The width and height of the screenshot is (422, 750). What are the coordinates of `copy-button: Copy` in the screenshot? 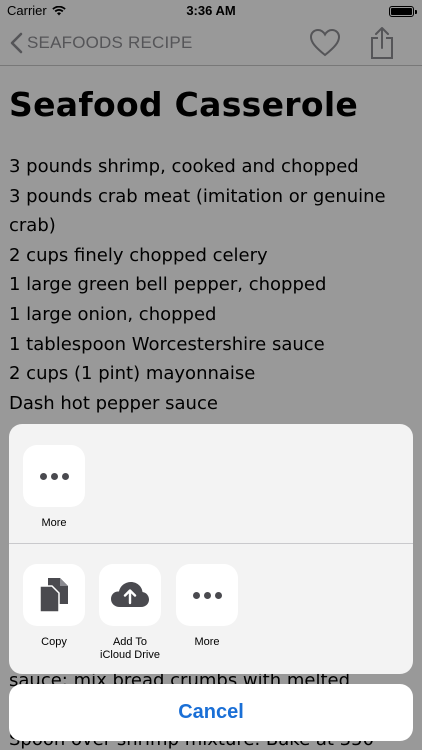 It's located at (54, 606).